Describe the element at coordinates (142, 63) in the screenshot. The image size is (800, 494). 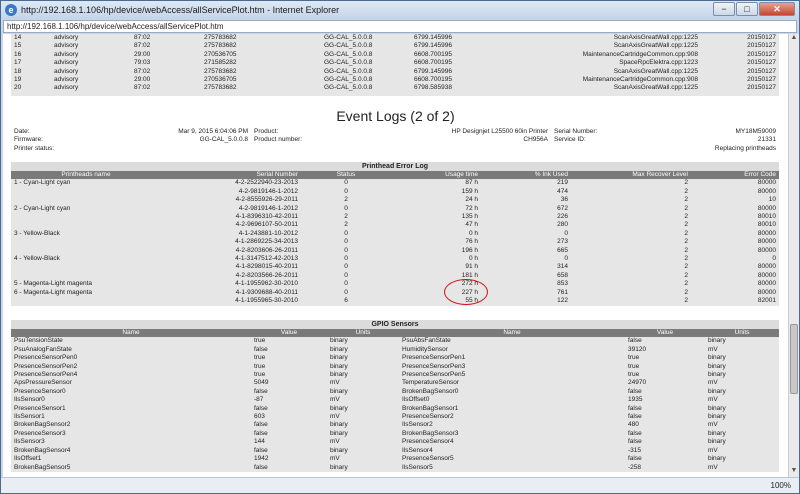
I see `table-cell: 79:03` at that location.